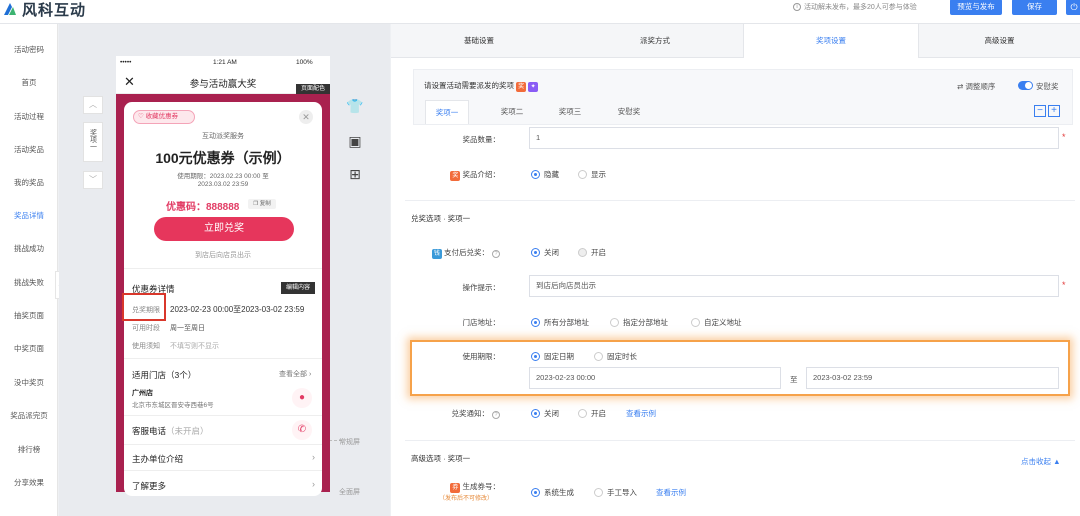  Describe the element at coordinates (313, 484) in the screenshot. I see `chevron-right-icon: ›` at that location.